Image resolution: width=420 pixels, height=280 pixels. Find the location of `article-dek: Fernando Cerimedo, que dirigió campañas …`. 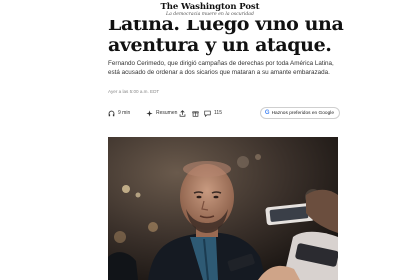

article-dek: Fernando Cerimedo, que dirigió campañas … is located at coordinates (221, 68).